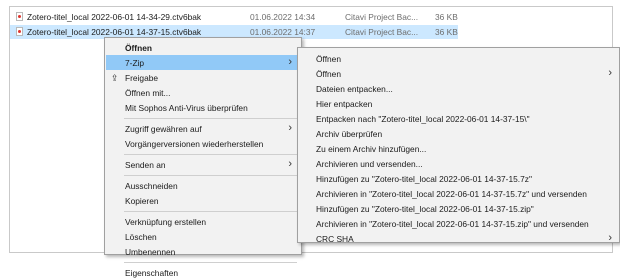 The width and height of the screenshot is (620, 280). I want to click on share-icon: ⇪, so click(115, 78).